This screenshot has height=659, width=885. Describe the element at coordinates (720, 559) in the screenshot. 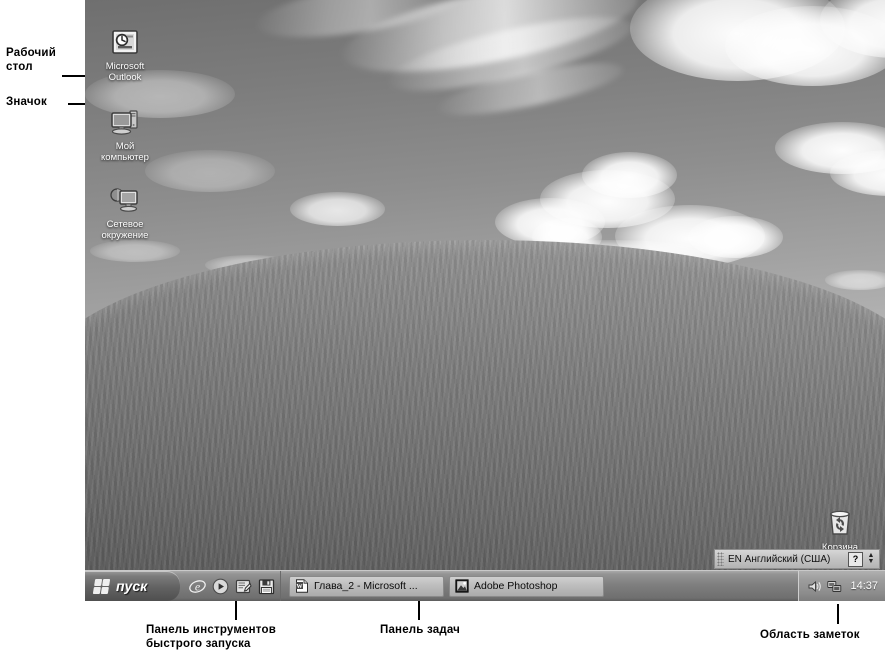

I see `language-bar-grip` at that location.